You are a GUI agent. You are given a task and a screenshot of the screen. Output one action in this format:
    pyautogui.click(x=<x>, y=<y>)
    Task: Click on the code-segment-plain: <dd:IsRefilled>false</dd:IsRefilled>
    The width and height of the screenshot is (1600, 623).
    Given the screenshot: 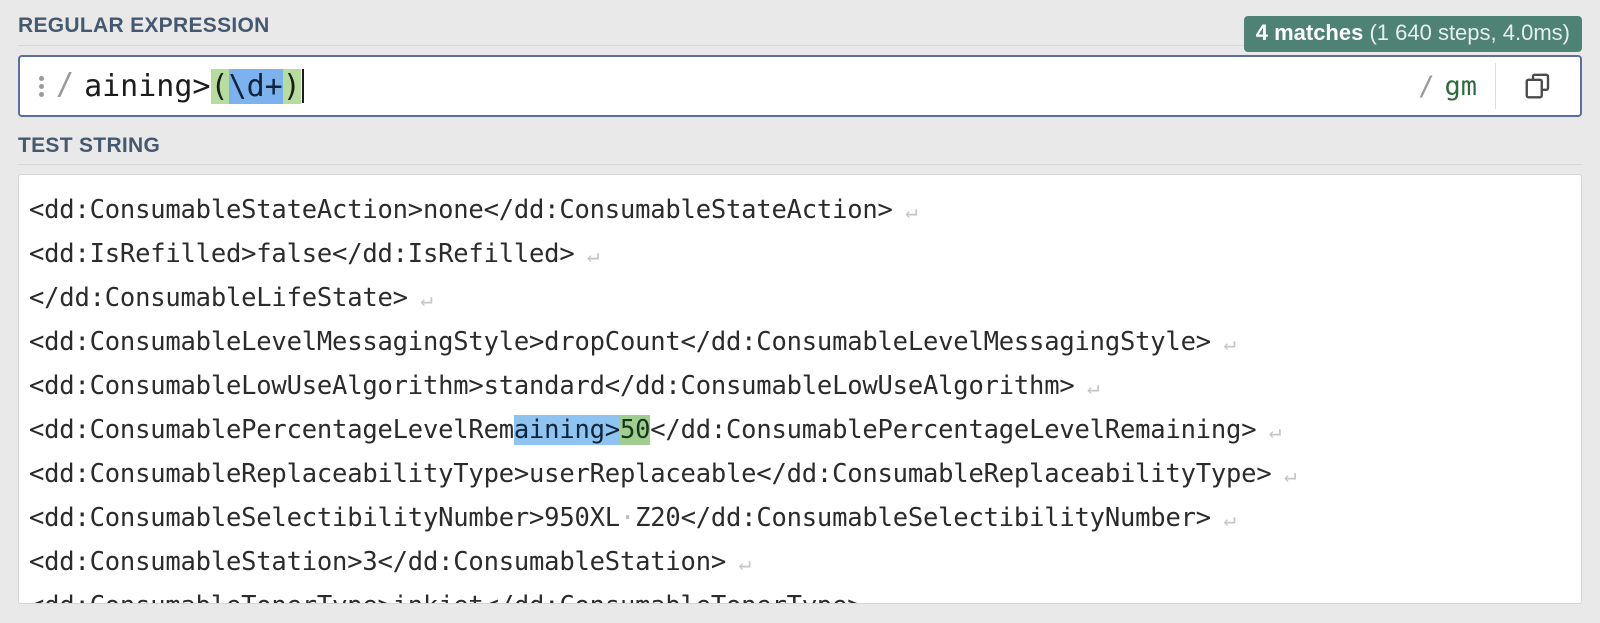 What is the action you would take?
    pyautogui.click(x=302, y=254)
    